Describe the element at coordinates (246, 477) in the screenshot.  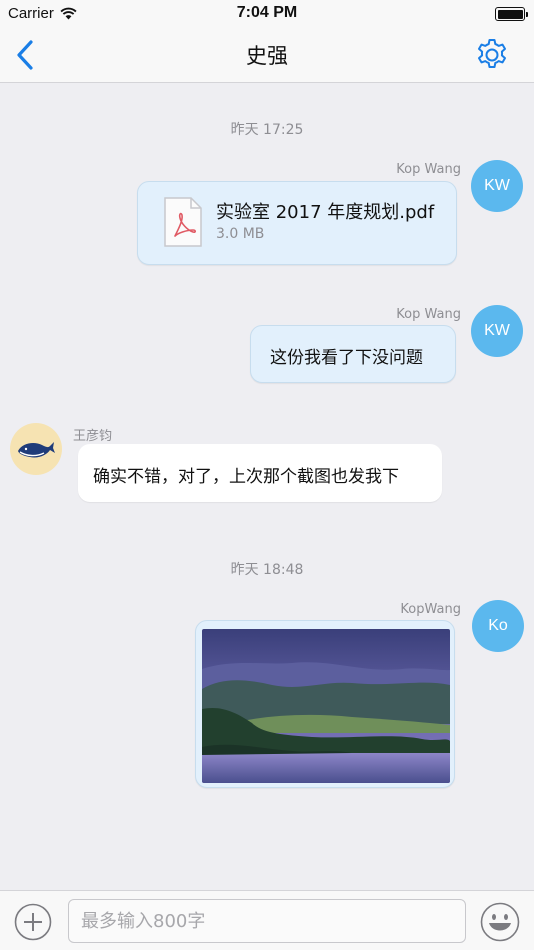
I see `message-text: 确实不错，对了，上次那个截图也发我下` at that location.